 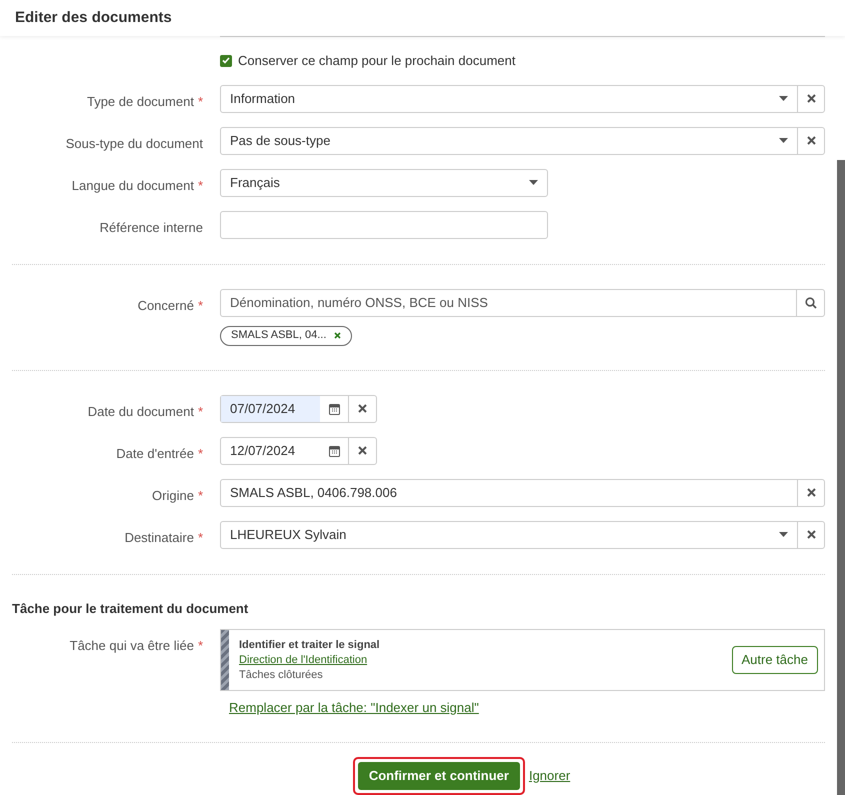 What do you see at coordinates (255, 183) in the screenshot?
I see `select-value: Français` at bounding box center [255, 183].